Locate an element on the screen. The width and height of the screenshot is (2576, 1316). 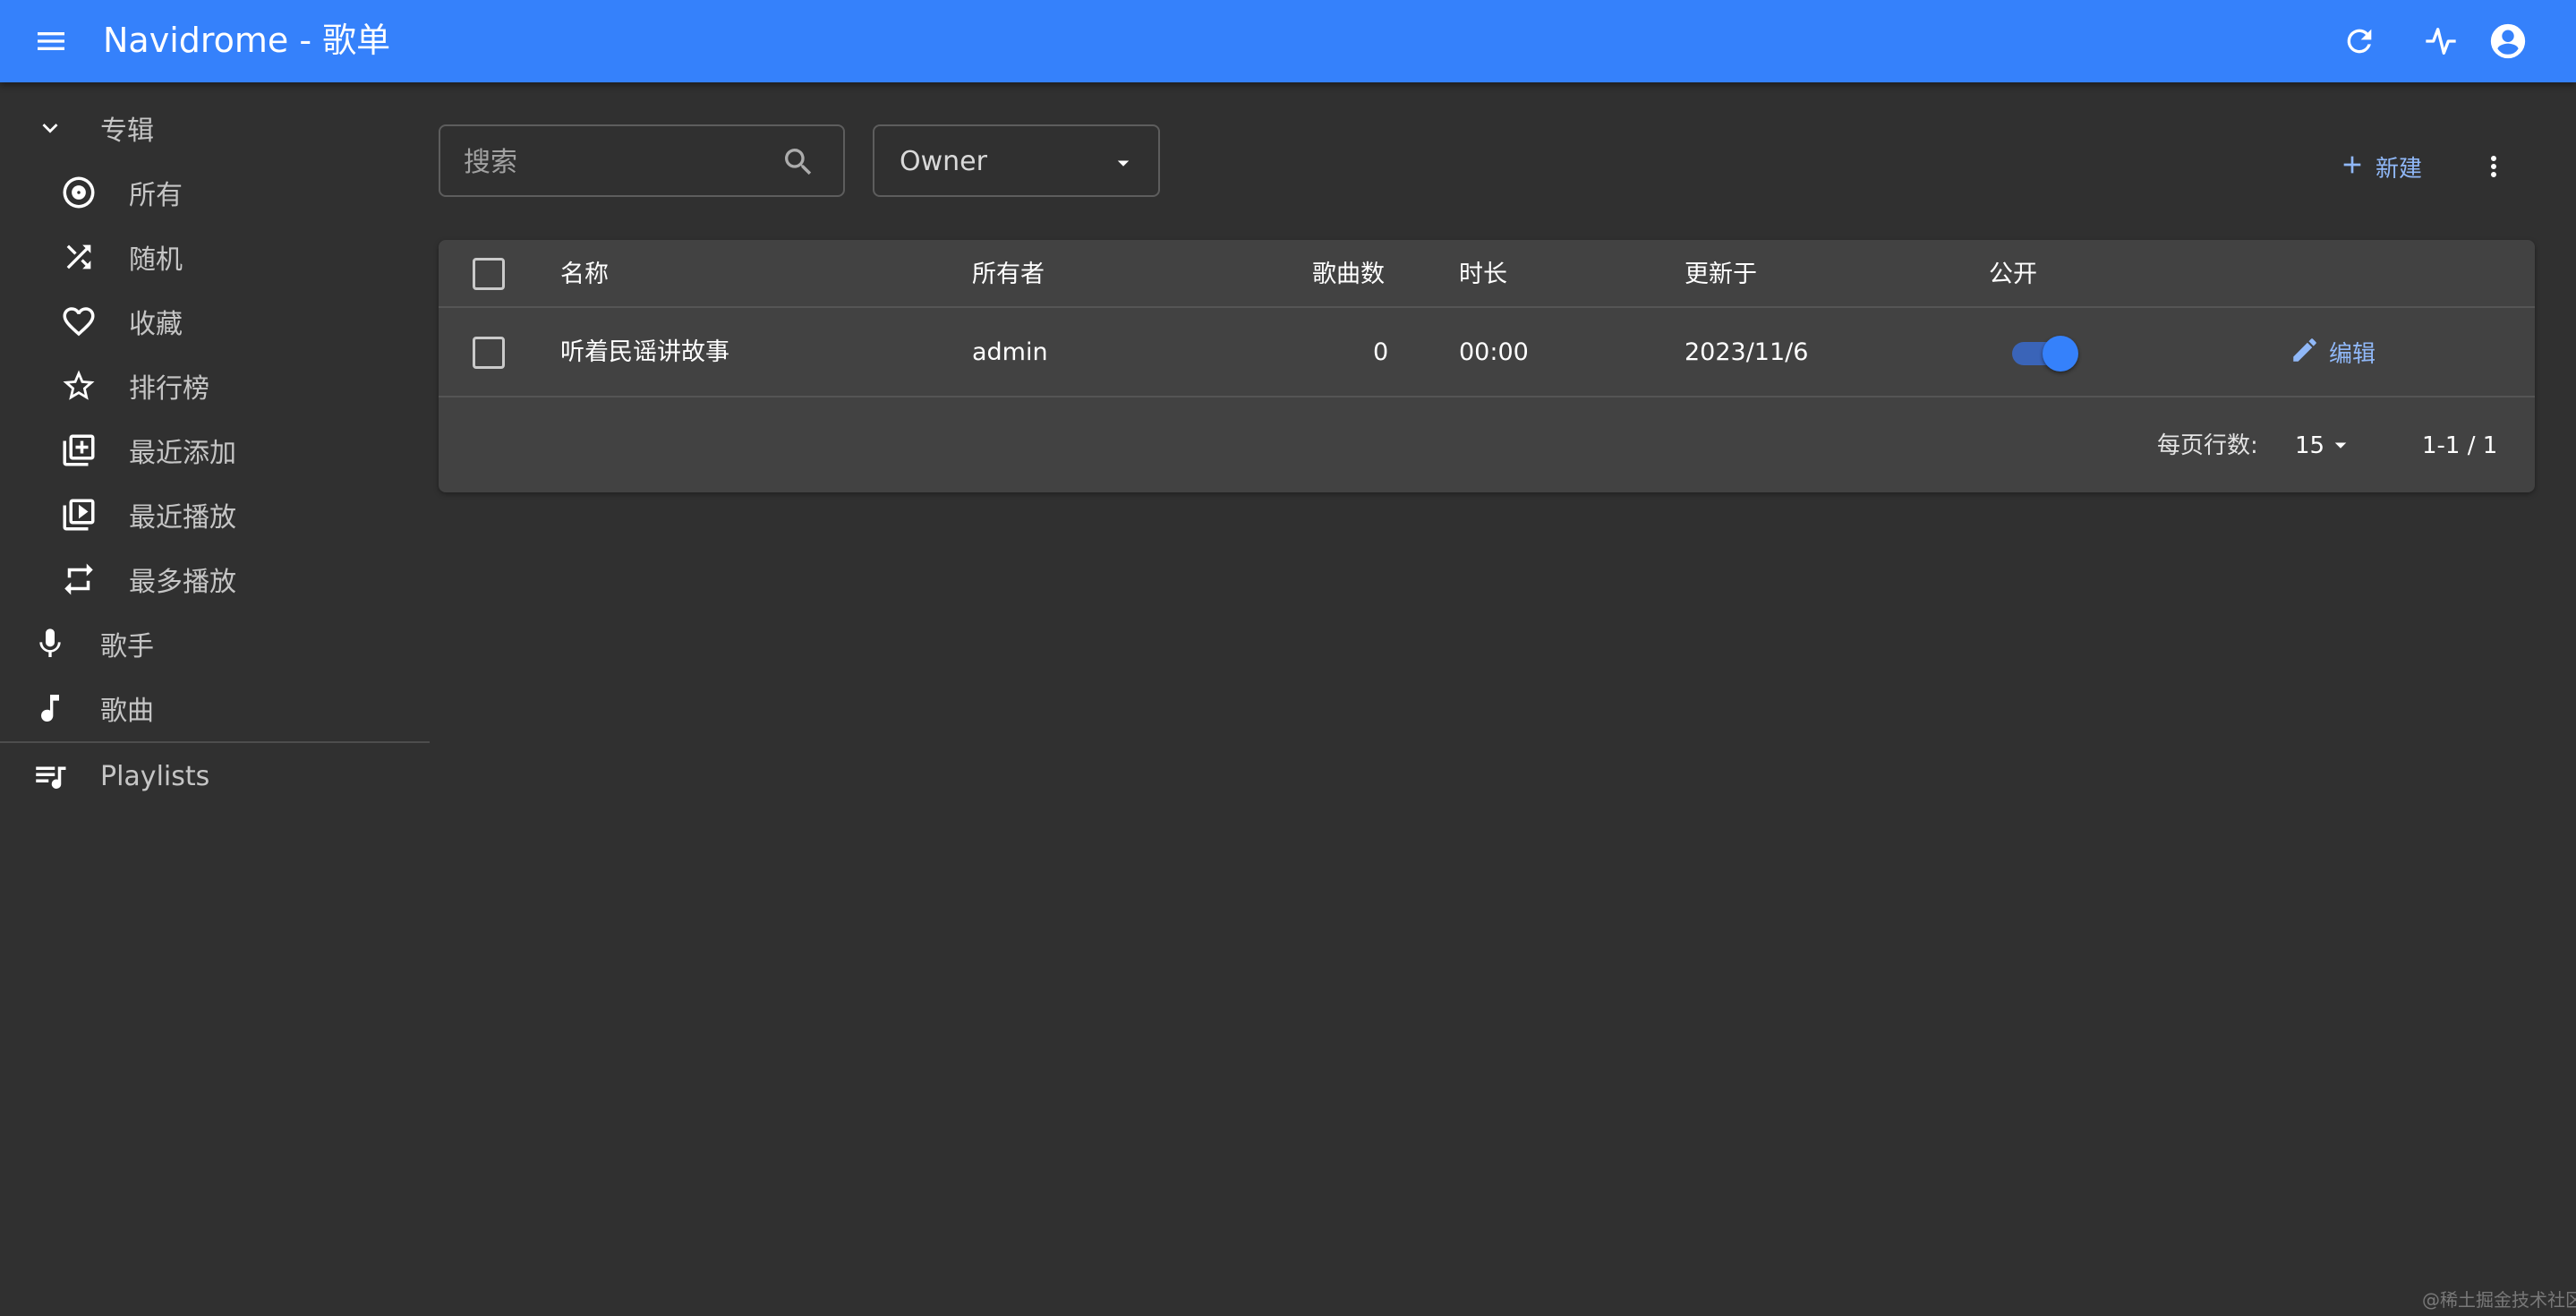
sidebar-item-all: 所有 is located at coordinates (119, 192).